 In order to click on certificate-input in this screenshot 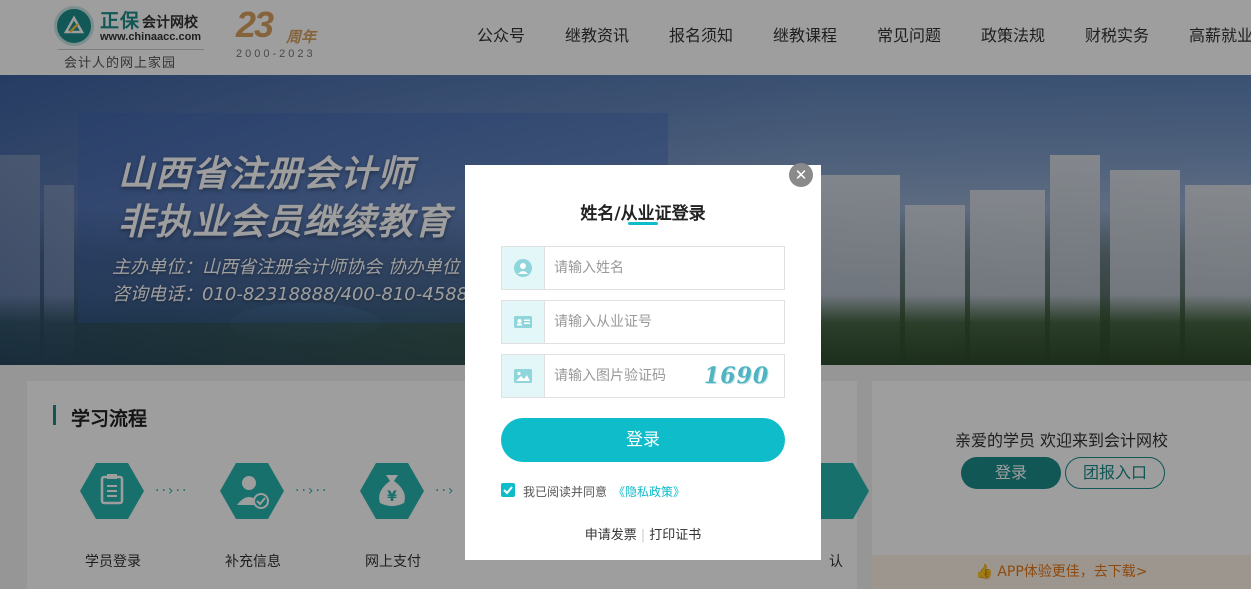, I will do `click(629, 322)`.